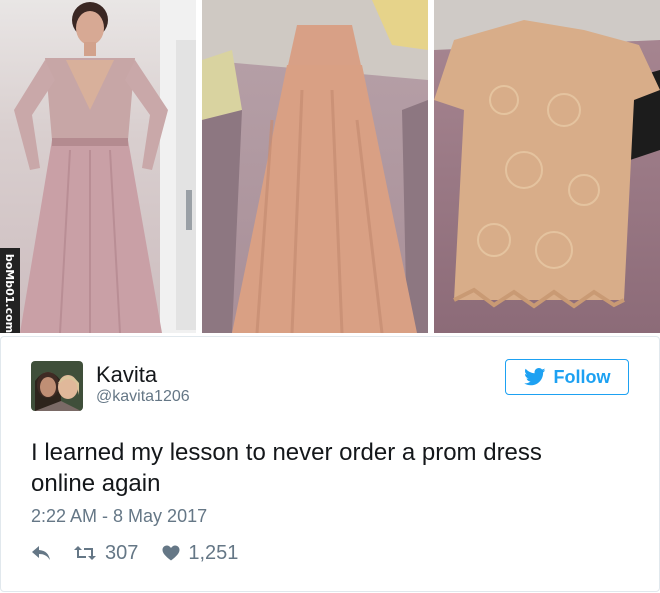 This screenshot has height=593, width=660. What do you see at coordinates (85, 553) in the screenshot?
I see `retweet-icon` at bounding box center [85, 553].